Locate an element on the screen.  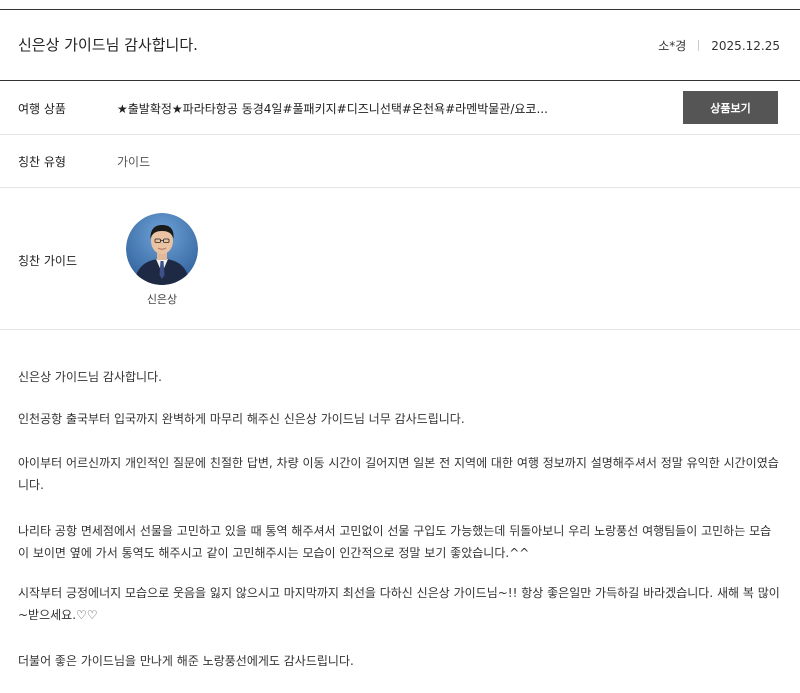
review-header: 신은상 가이드님 감사합니다. 소*경 2025.12.25 is located at coordinates (400, 45).